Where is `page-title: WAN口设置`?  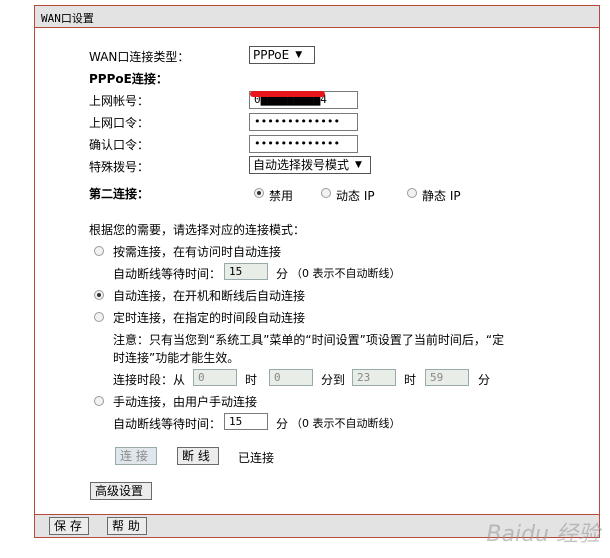
page-title: WAN口设置 is located at coordinates (67, 18).